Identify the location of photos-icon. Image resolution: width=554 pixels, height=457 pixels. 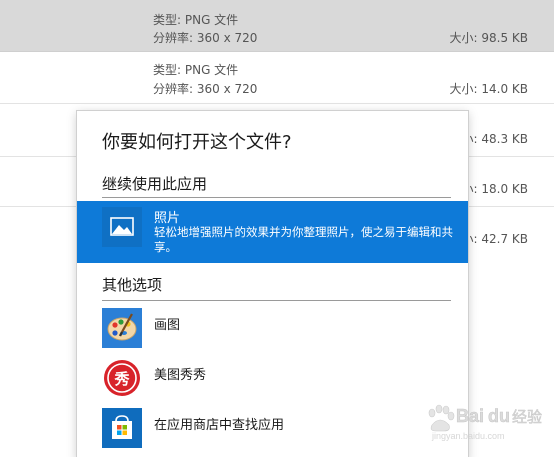
(122, 227).